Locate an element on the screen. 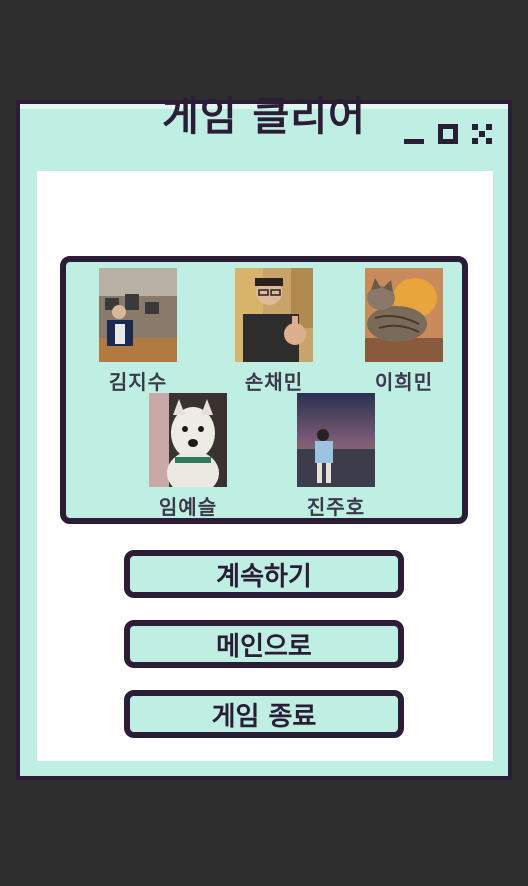 This screenshot has width=528, height=886. page-title: 게임 클리어 is located at coordinates (264, 117).